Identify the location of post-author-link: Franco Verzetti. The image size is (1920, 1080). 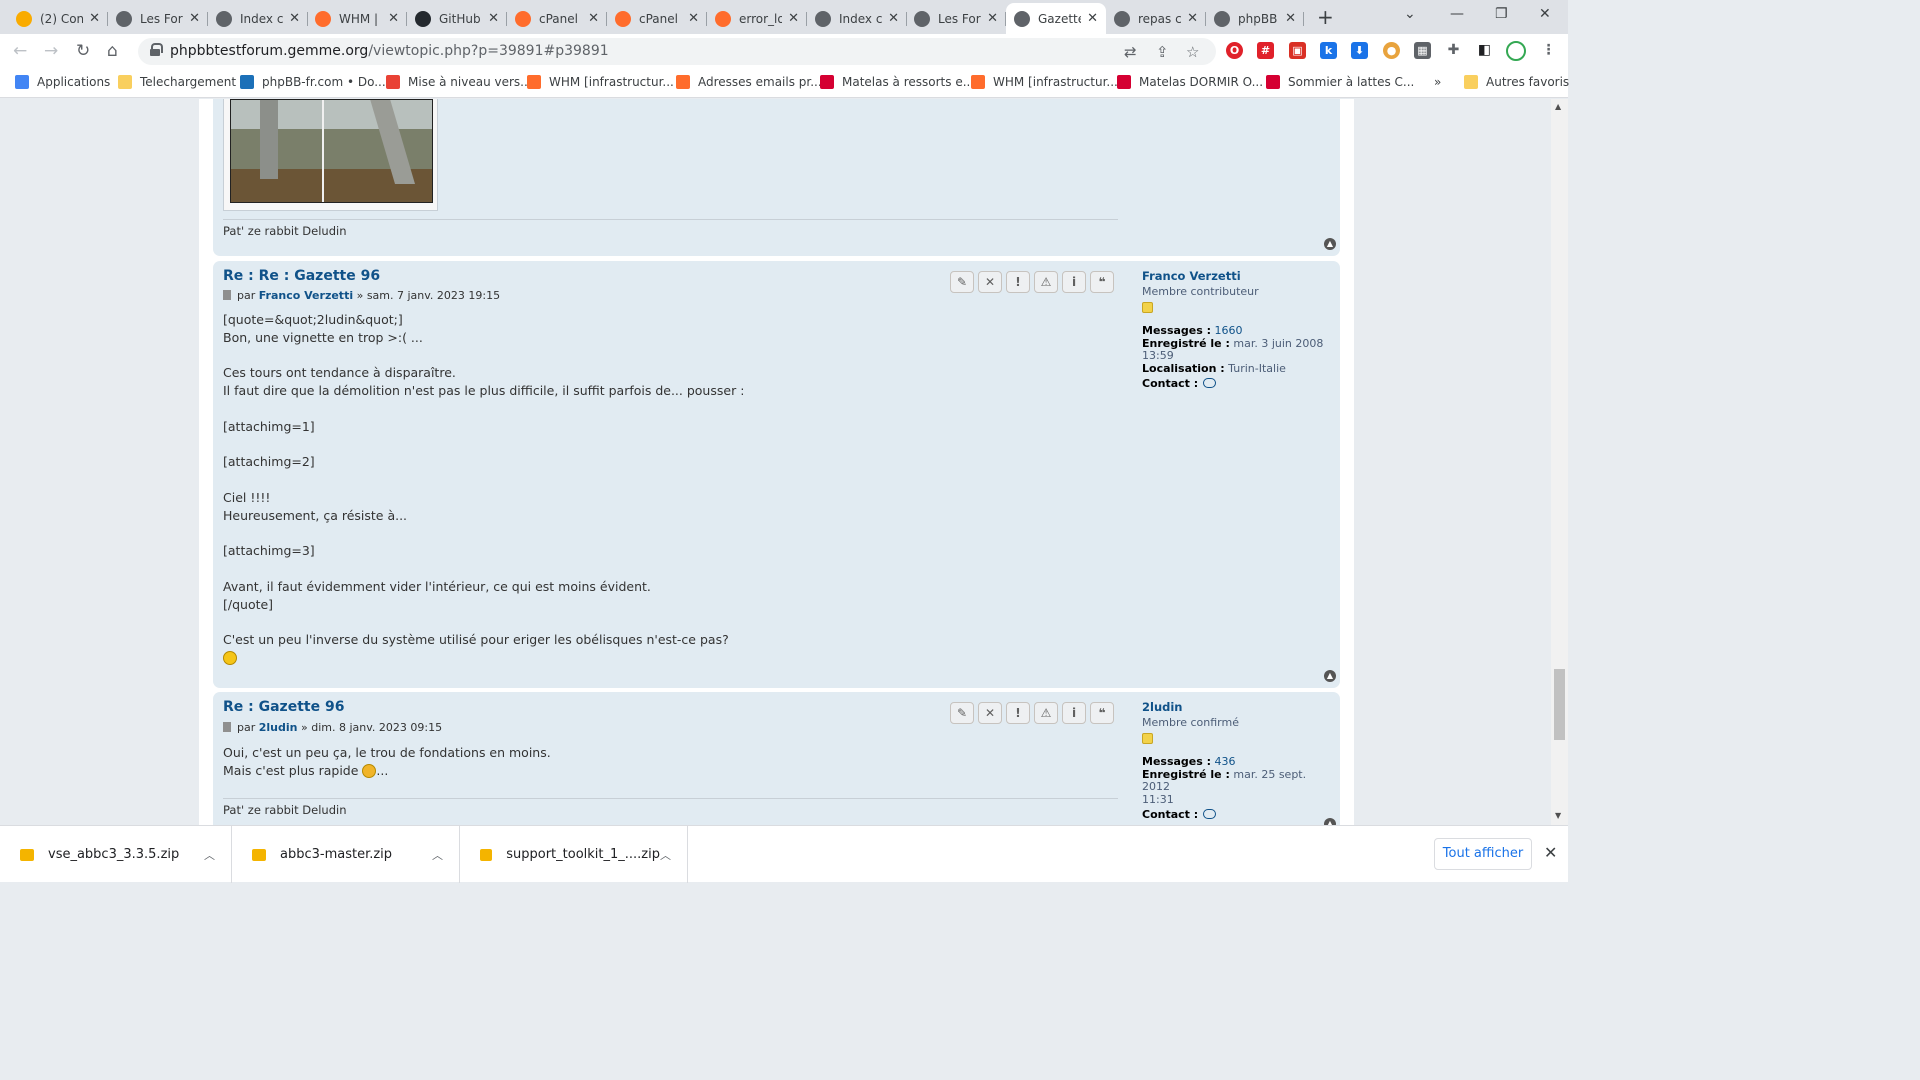
(306, 295).